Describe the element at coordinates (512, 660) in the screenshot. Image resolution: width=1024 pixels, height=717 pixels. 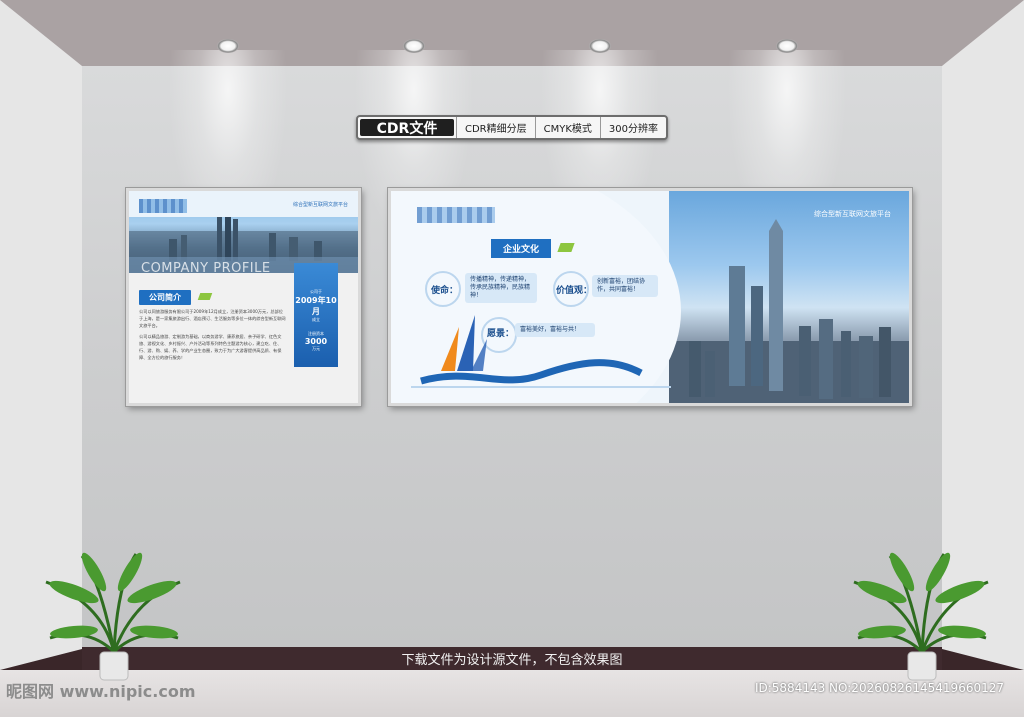
I see `download-notice: 下载文件为设计源文件，不包含效果图` at that location.